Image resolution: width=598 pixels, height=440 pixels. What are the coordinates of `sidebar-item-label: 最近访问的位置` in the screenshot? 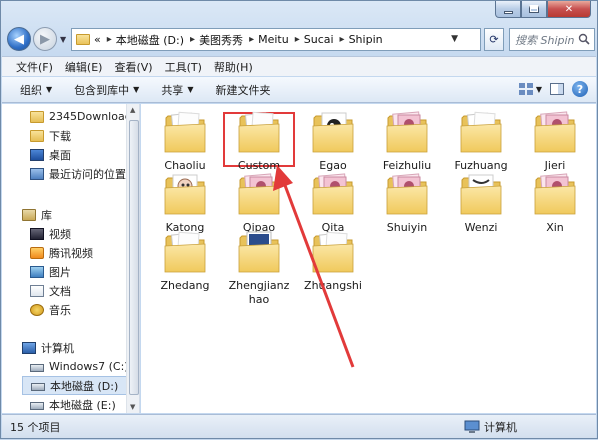 It's located at (87, 174).